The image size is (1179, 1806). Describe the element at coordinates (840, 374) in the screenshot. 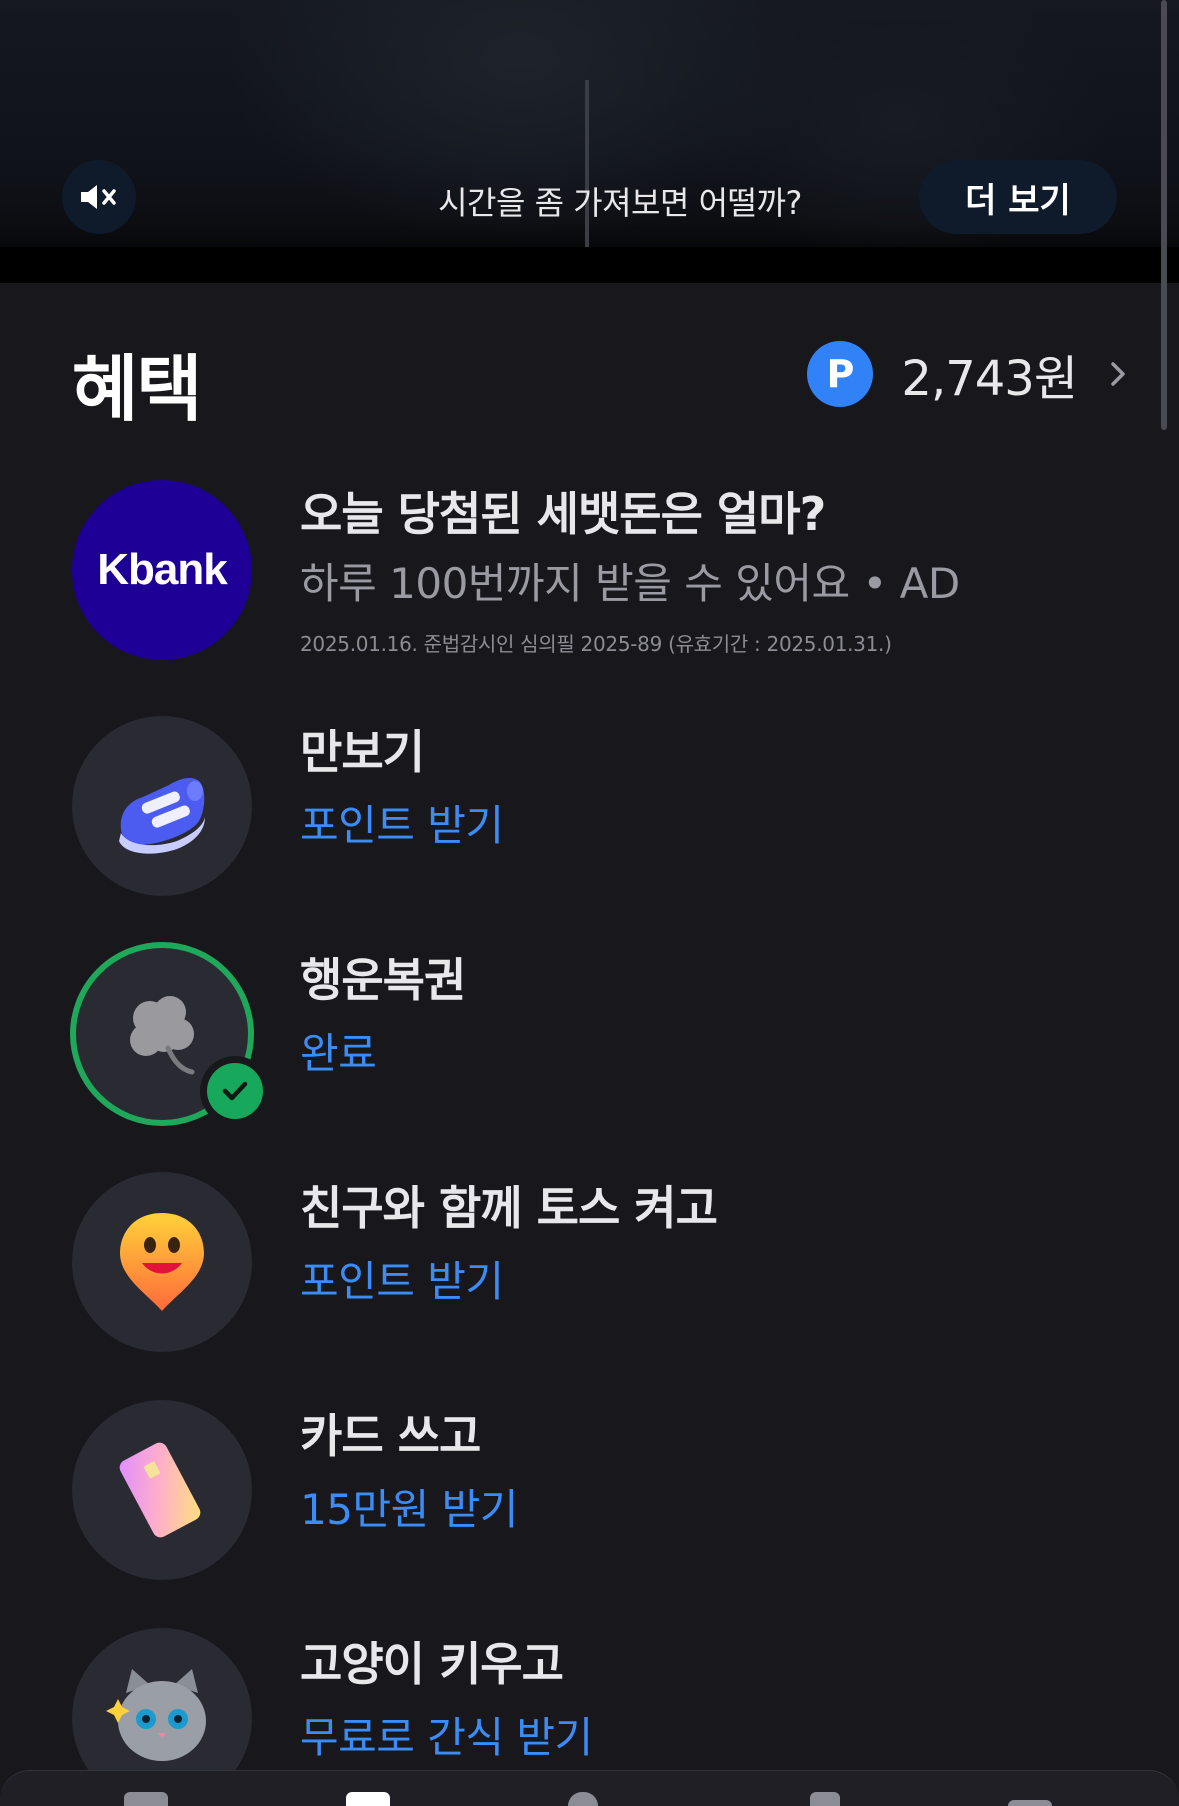

I see `points-icon: P` at that location.